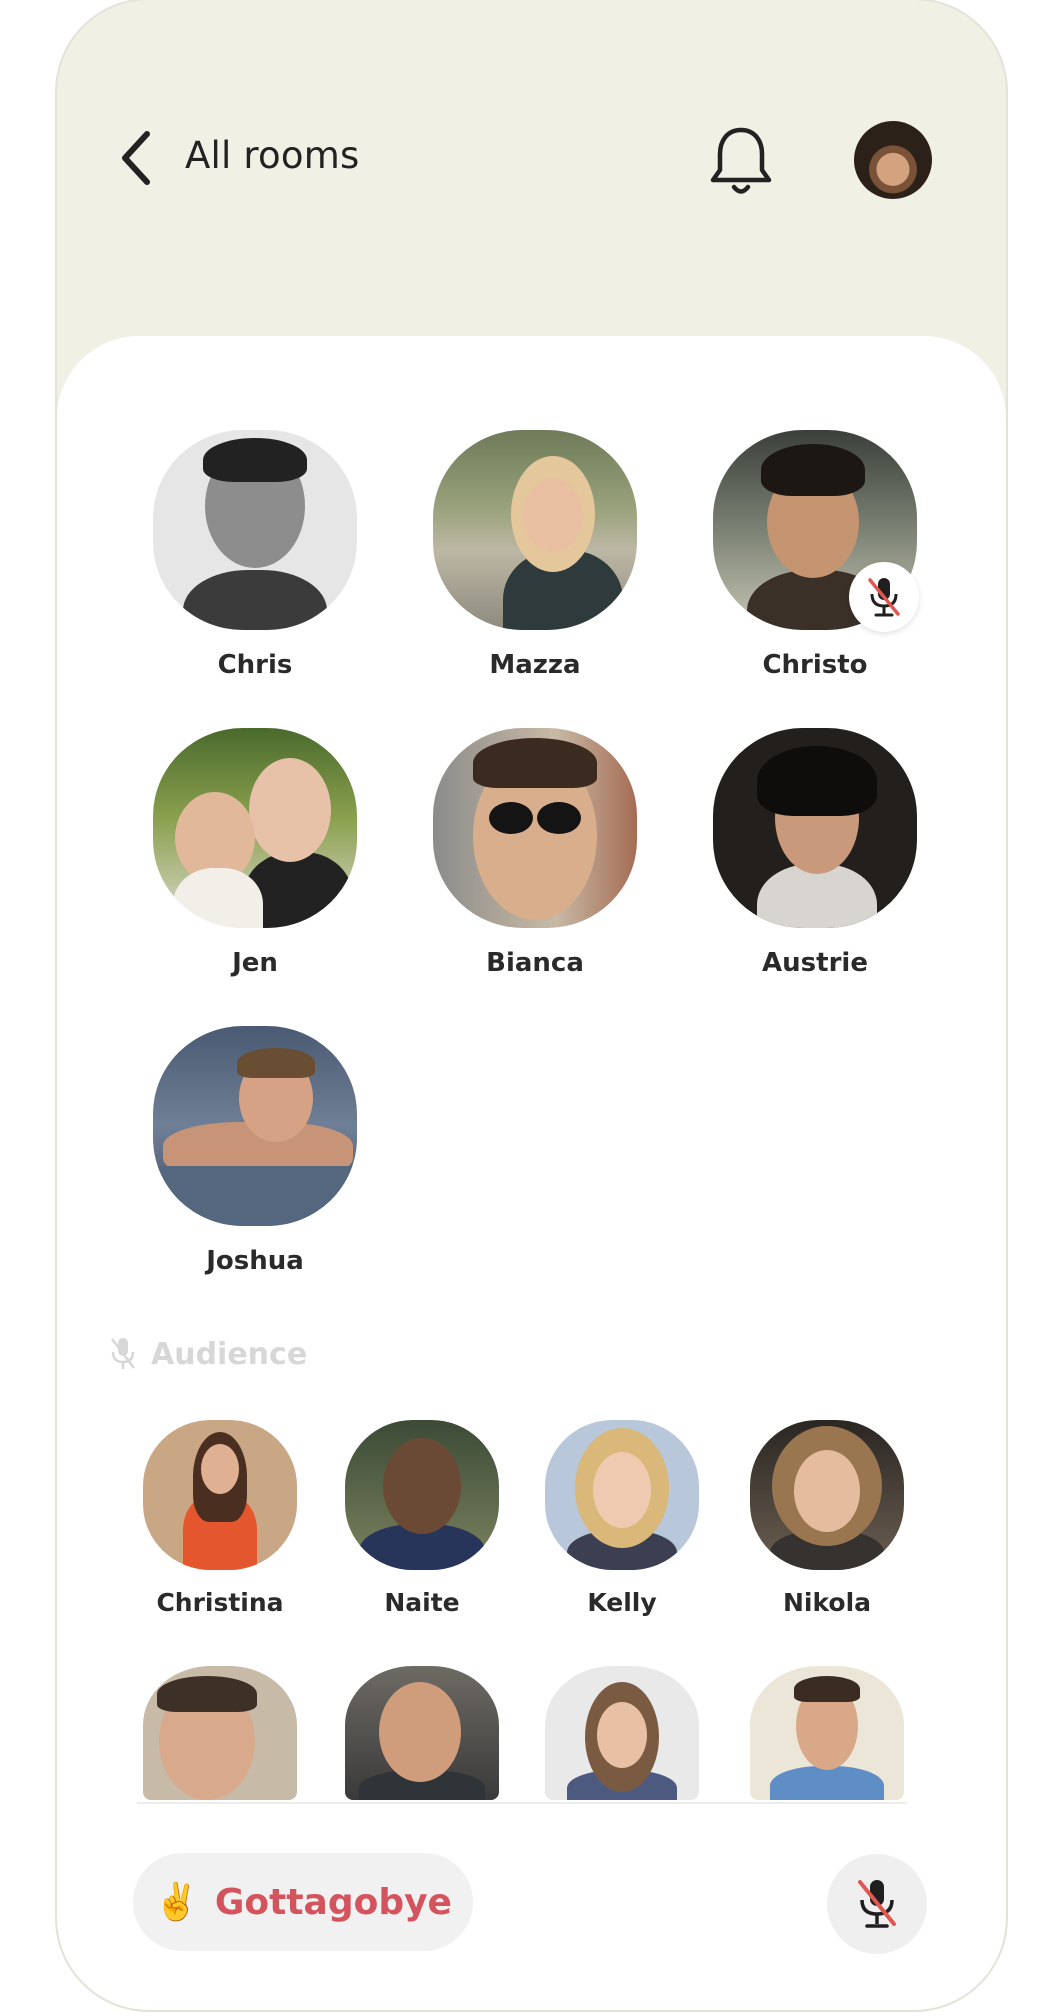 The image size is (1060, 2016). I want to click on speaker-tile: Jen, so click(255, 853).